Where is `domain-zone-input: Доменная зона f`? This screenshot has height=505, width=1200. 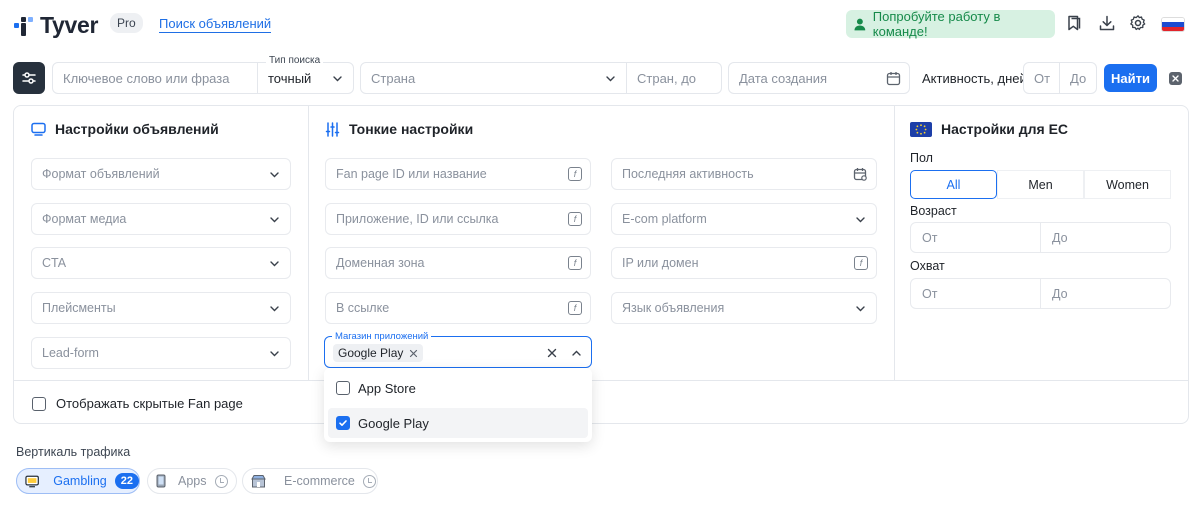 domain-zone-input: Доменная зона f is located at coordinates (458, 263).